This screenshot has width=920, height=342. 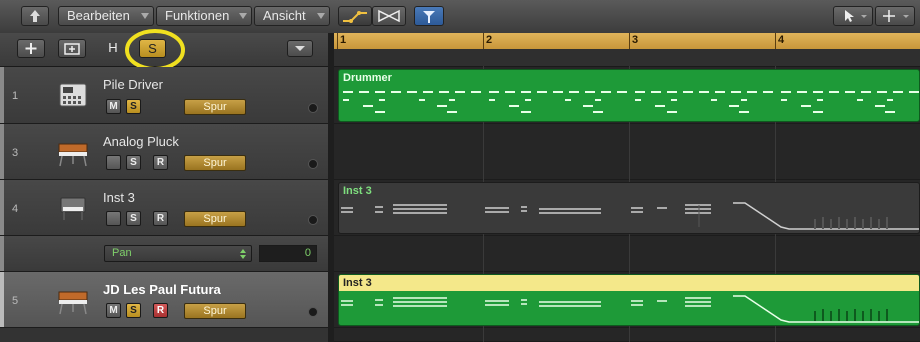 What do you see at coordinates (164, 152) in the screenshot?
I see `track-header-analog-pluck: 3 Analog Pluck S R Spur` at bounding box center [164, 152].